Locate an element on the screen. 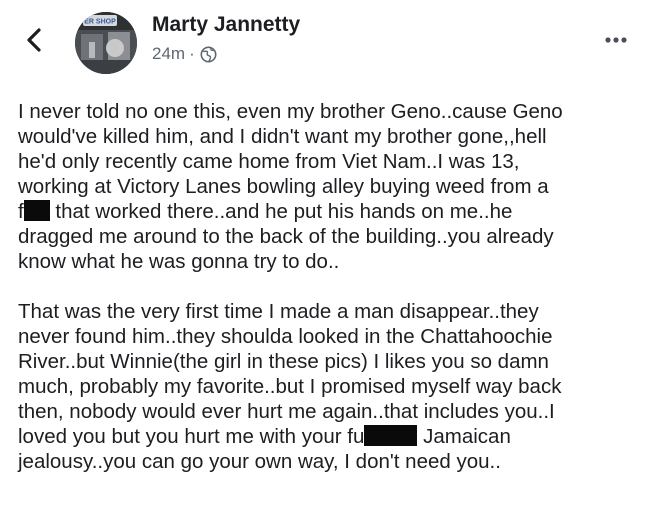  back-button is located at coordinates (34, 40).